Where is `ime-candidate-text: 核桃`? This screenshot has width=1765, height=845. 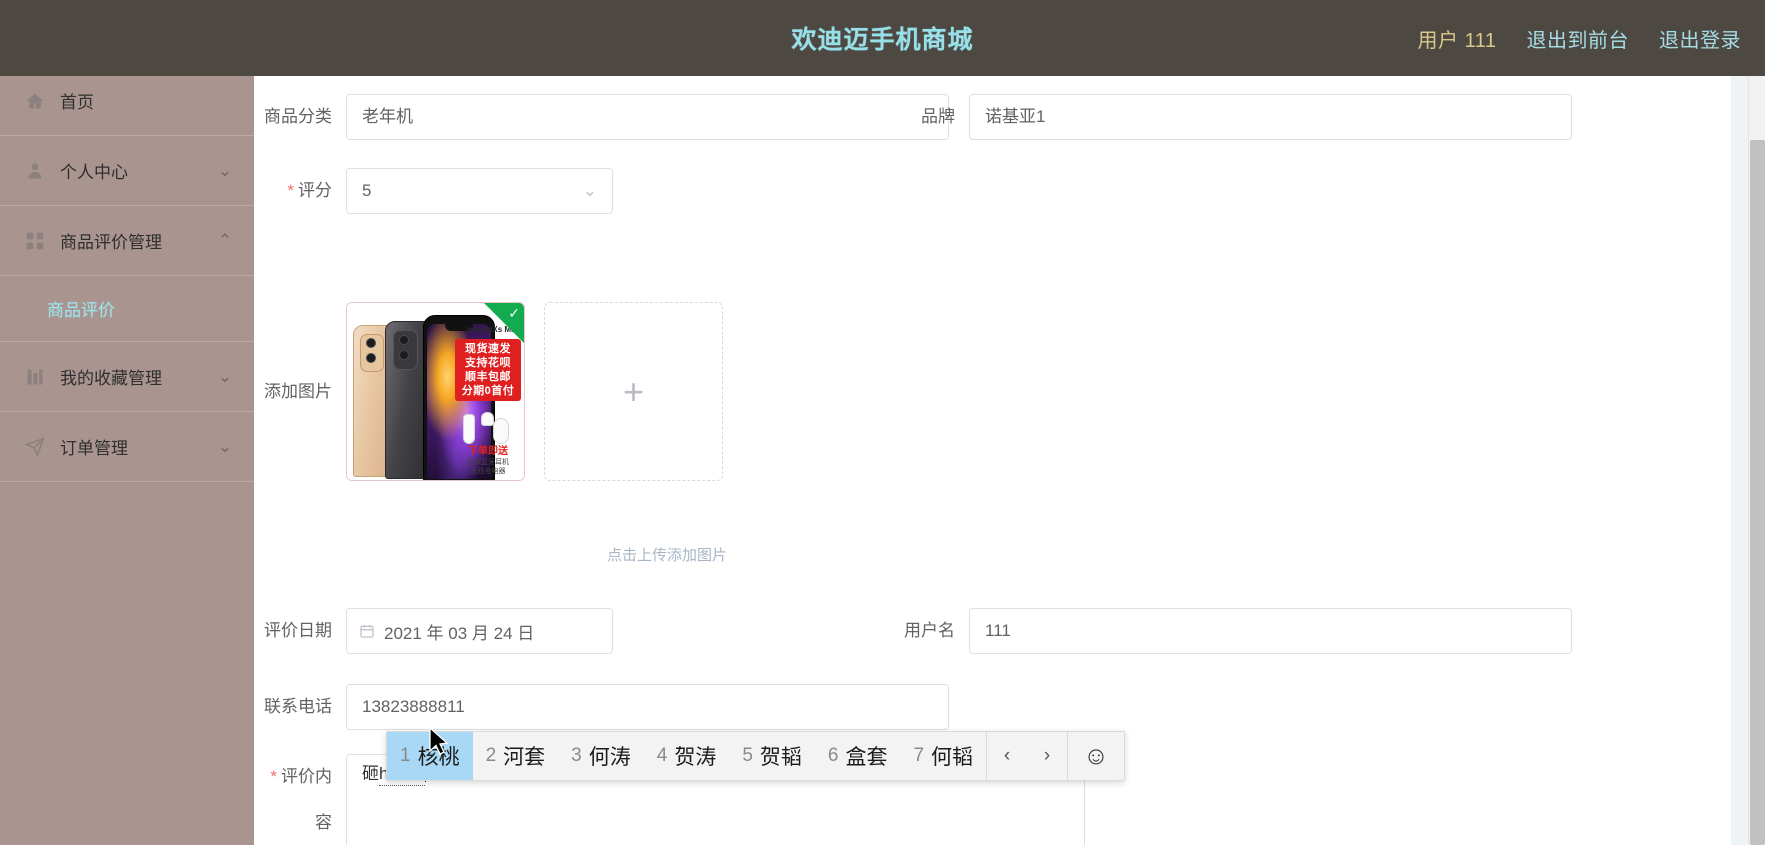 ime-candidate-text: 核桃 is located at coordinates (438, 757).